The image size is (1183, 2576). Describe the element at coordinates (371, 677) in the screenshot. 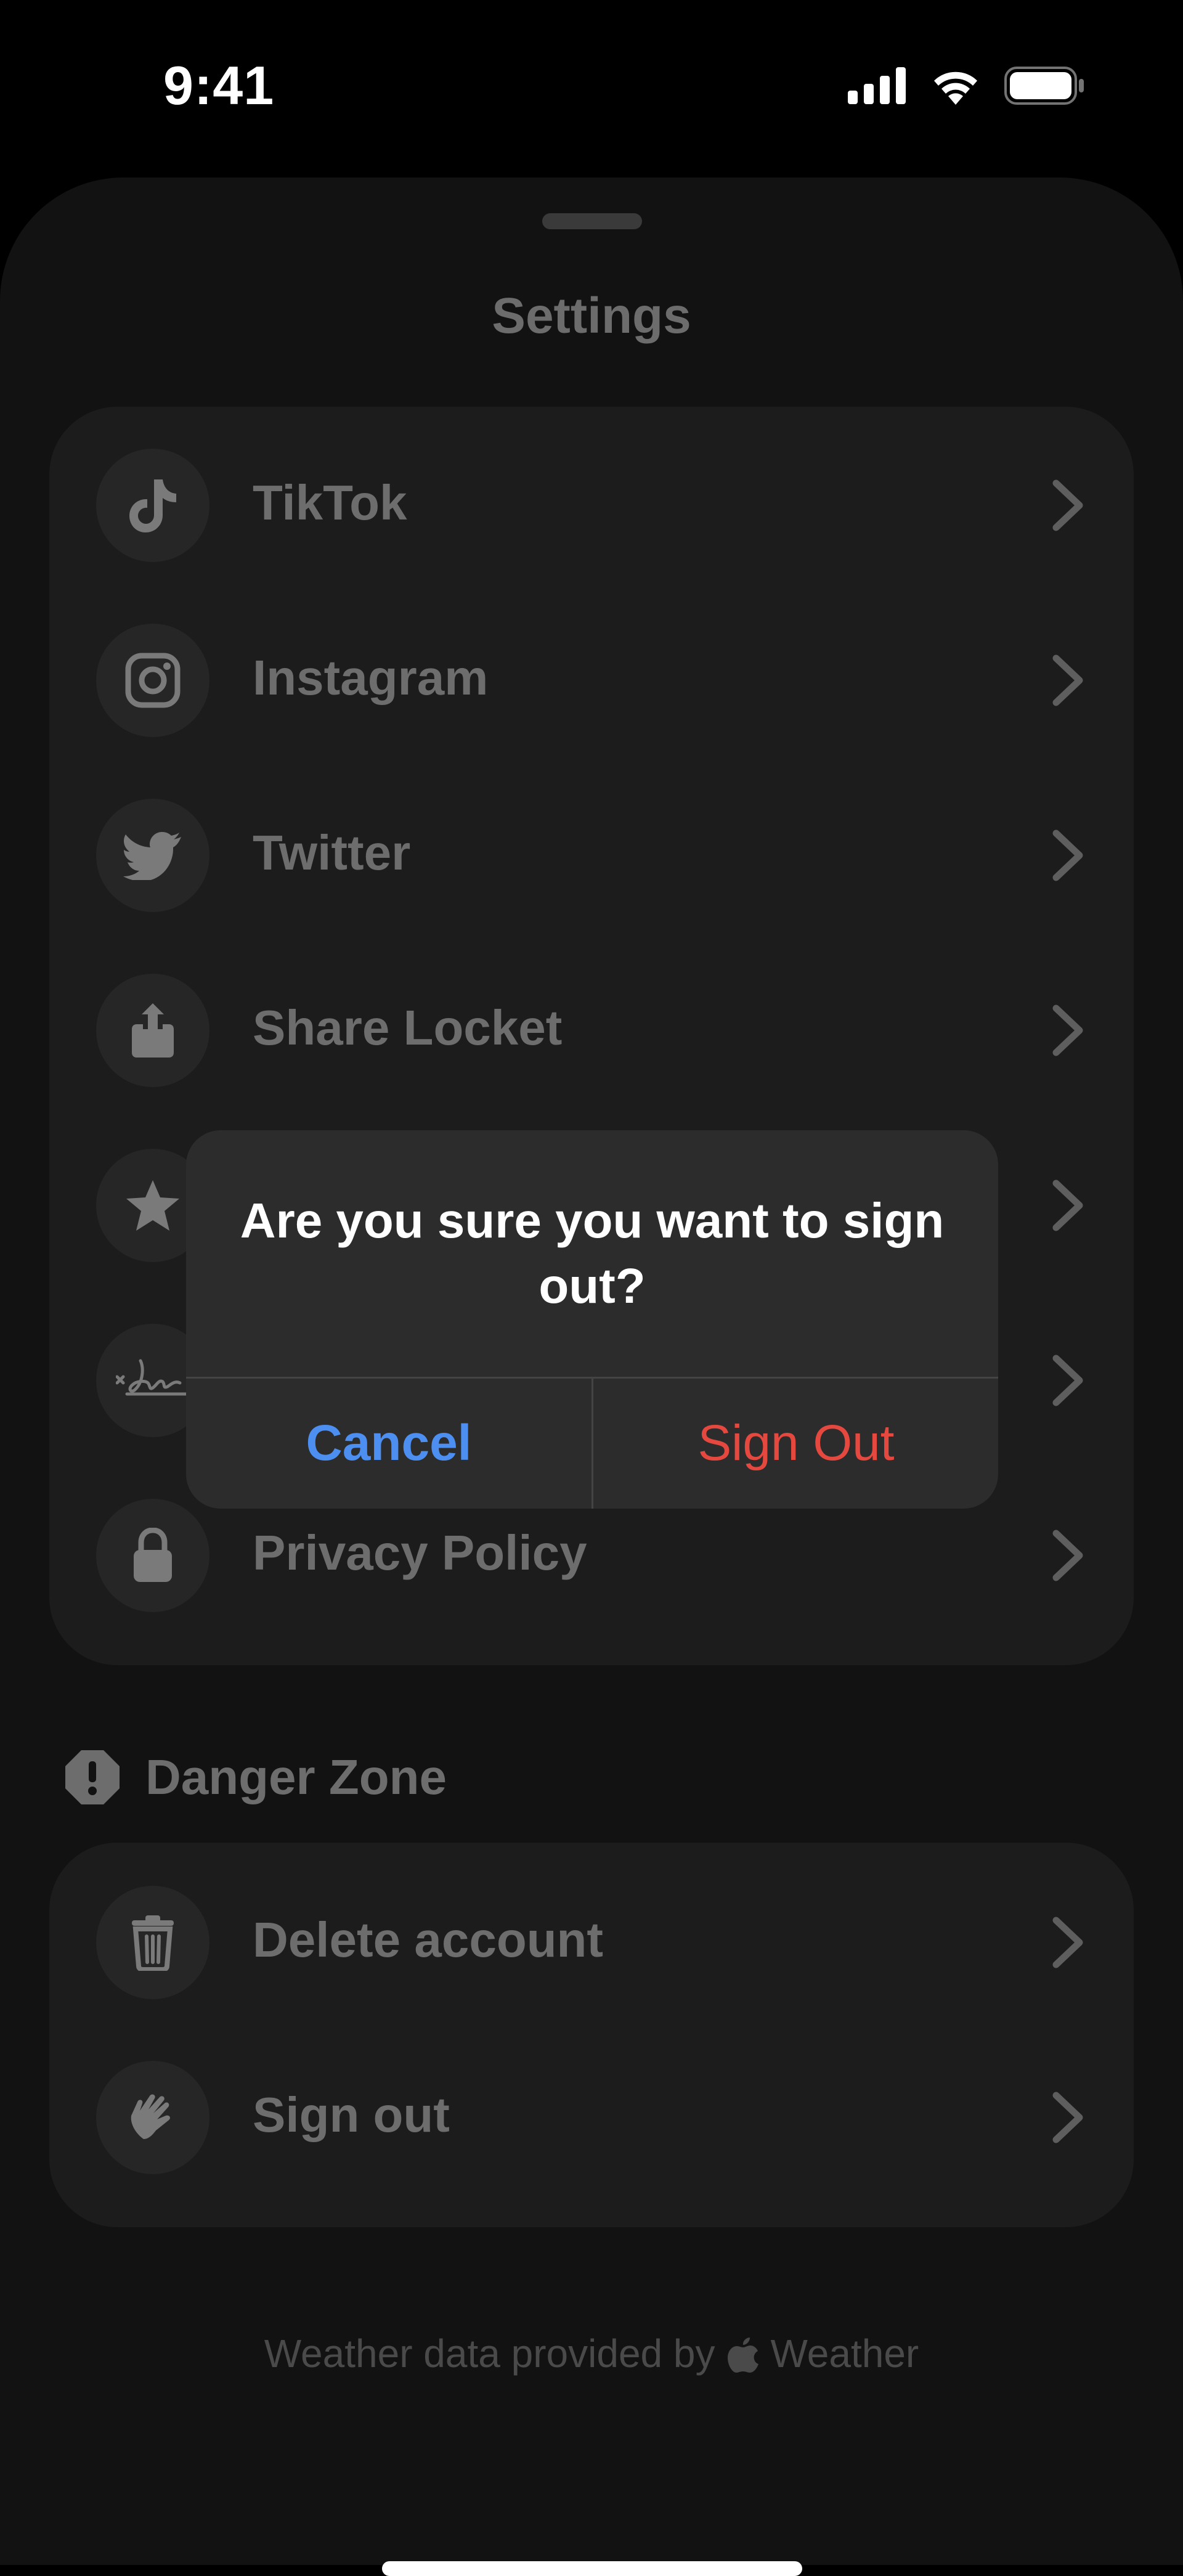

I see `settings-item-label: Instagram` at that location.